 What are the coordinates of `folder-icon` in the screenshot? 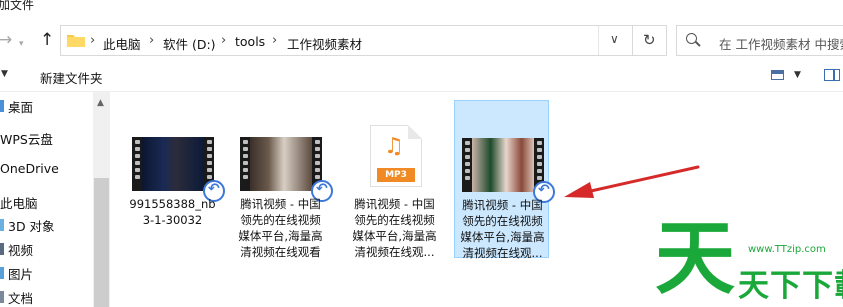 It's located at (76, 41).